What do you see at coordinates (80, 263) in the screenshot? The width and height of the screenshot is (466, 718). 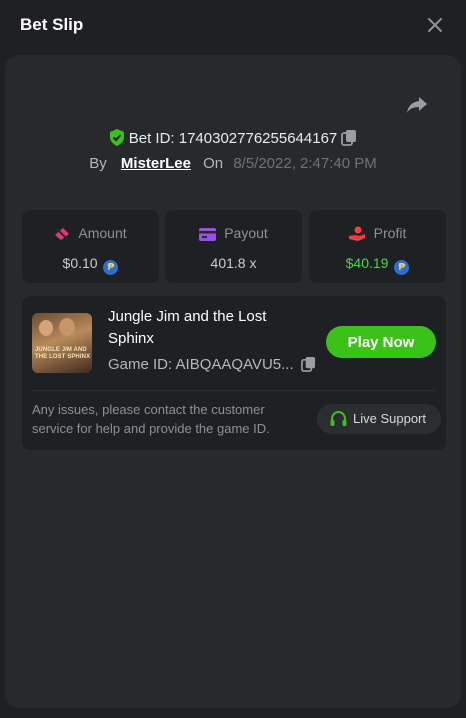 I see `amount-value: $0.10` at bounding box center [80, 263].